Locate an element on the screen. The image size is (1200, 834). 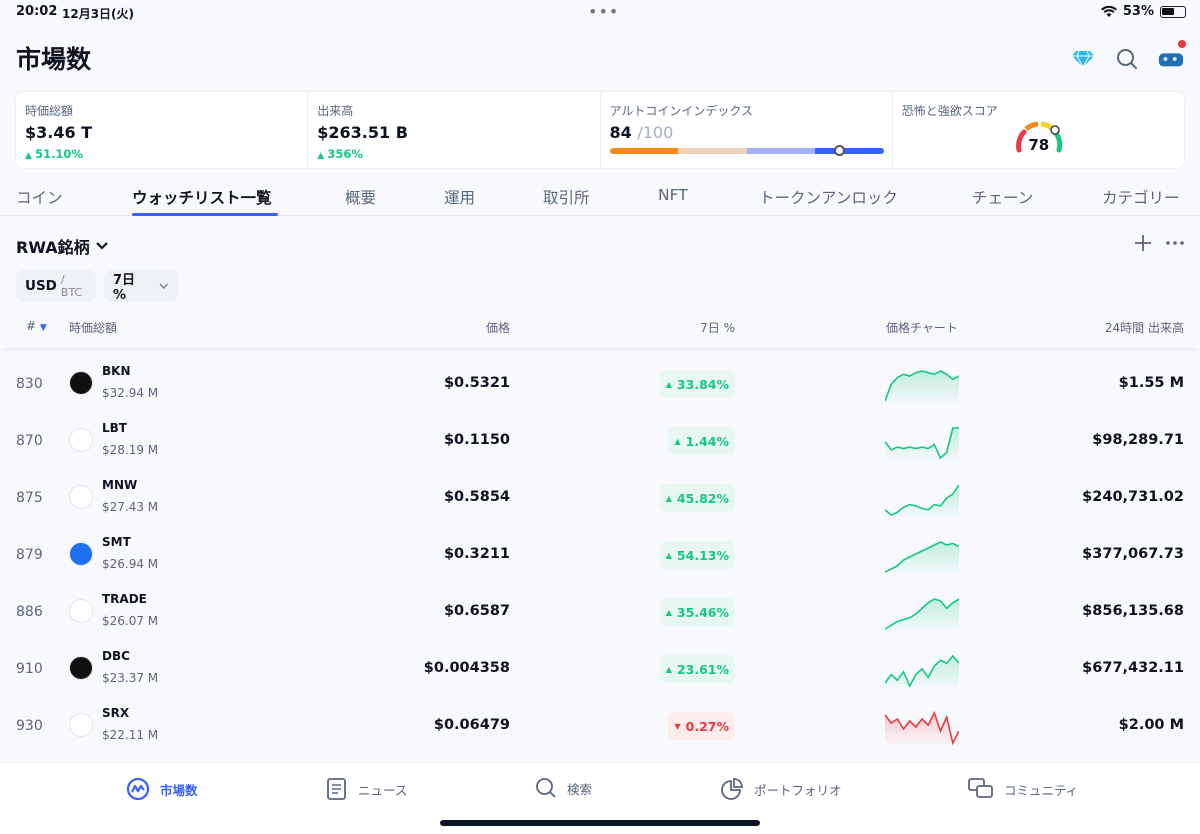
row-change: 0.27% is located at coordinates (707, 726).